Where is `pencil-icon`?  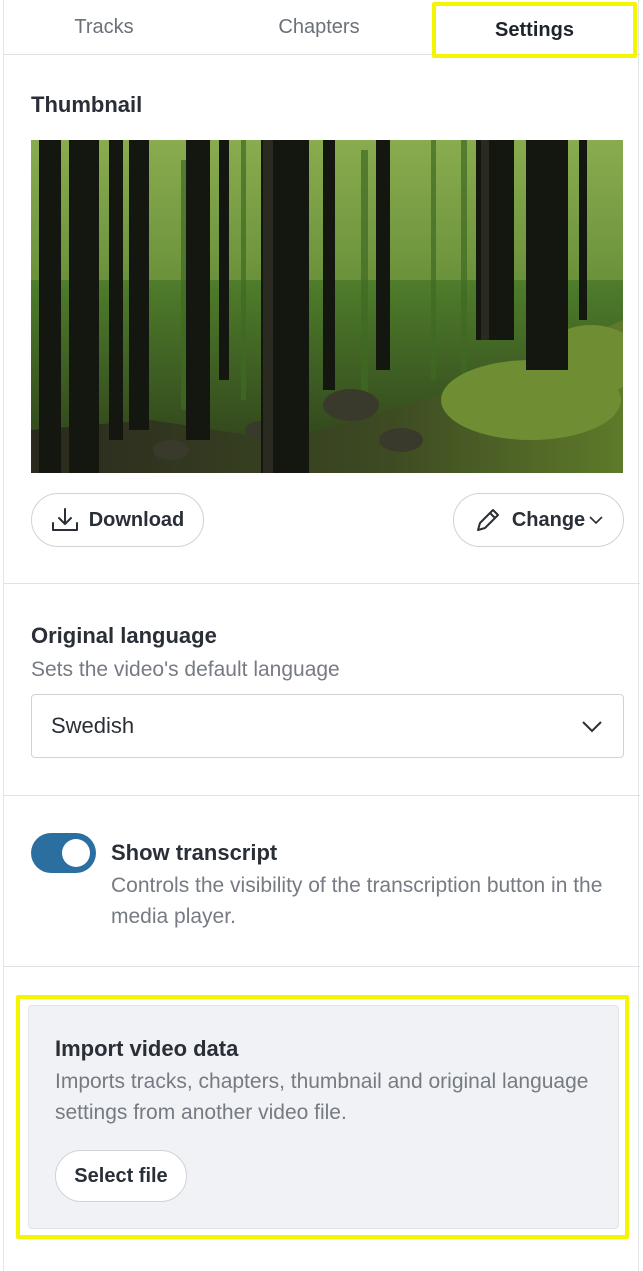
pencil-icon is located at coordinates (487, 520).